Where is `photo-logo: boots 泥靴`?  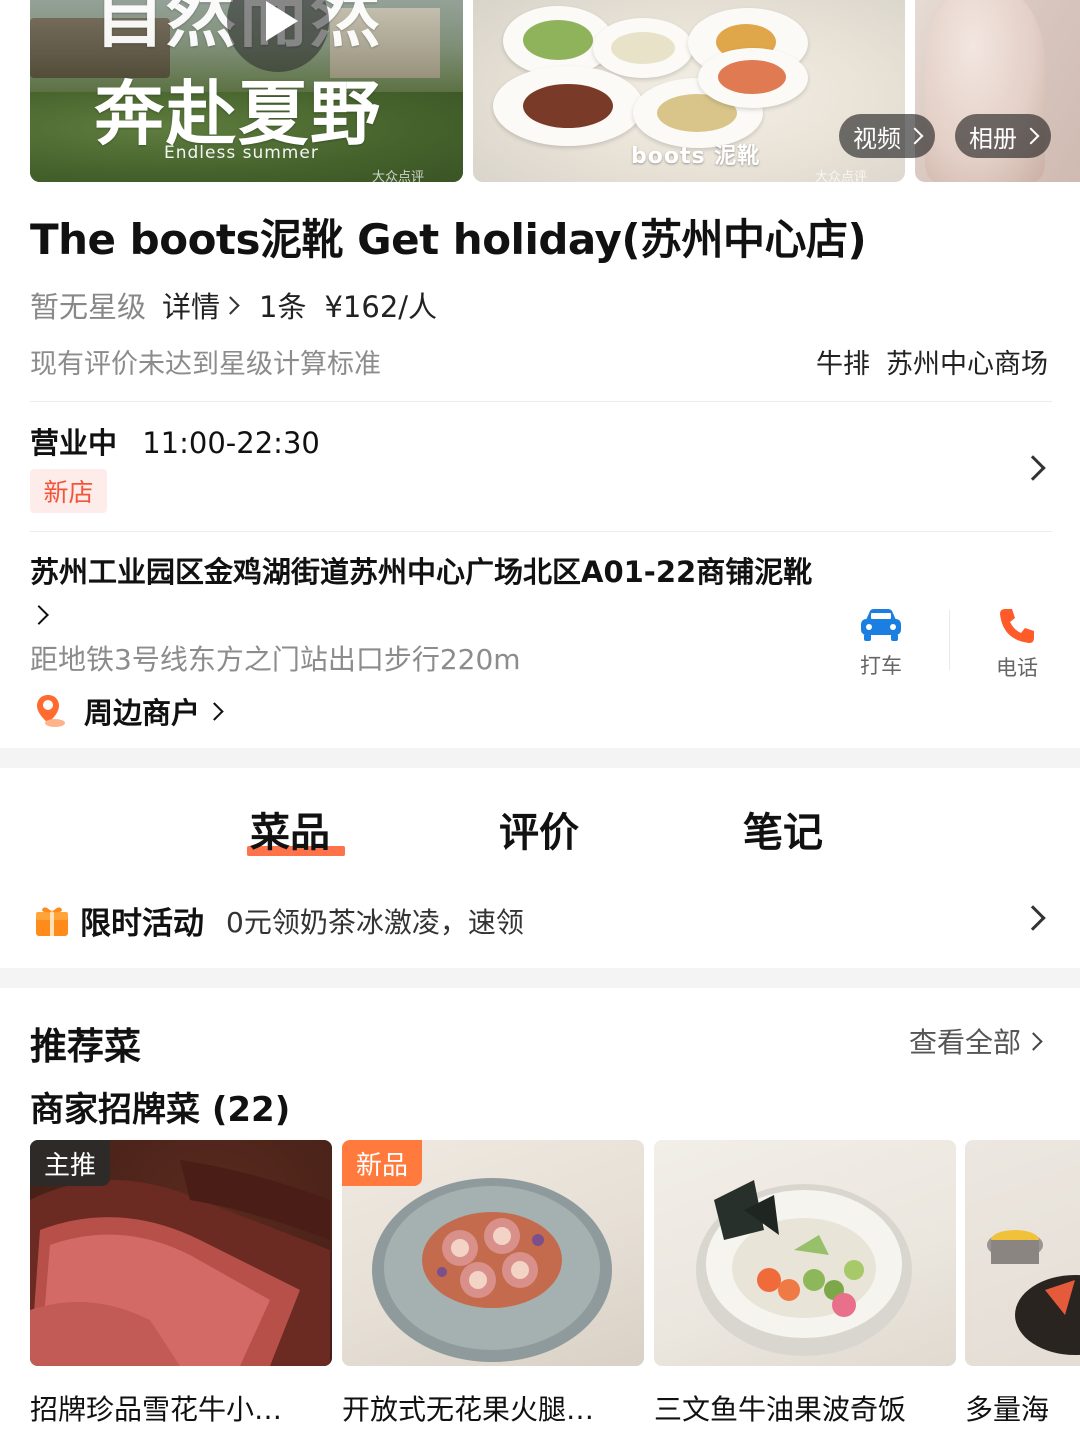
photo-logo: boots 泥靴 is located at coordinates (696, 156).